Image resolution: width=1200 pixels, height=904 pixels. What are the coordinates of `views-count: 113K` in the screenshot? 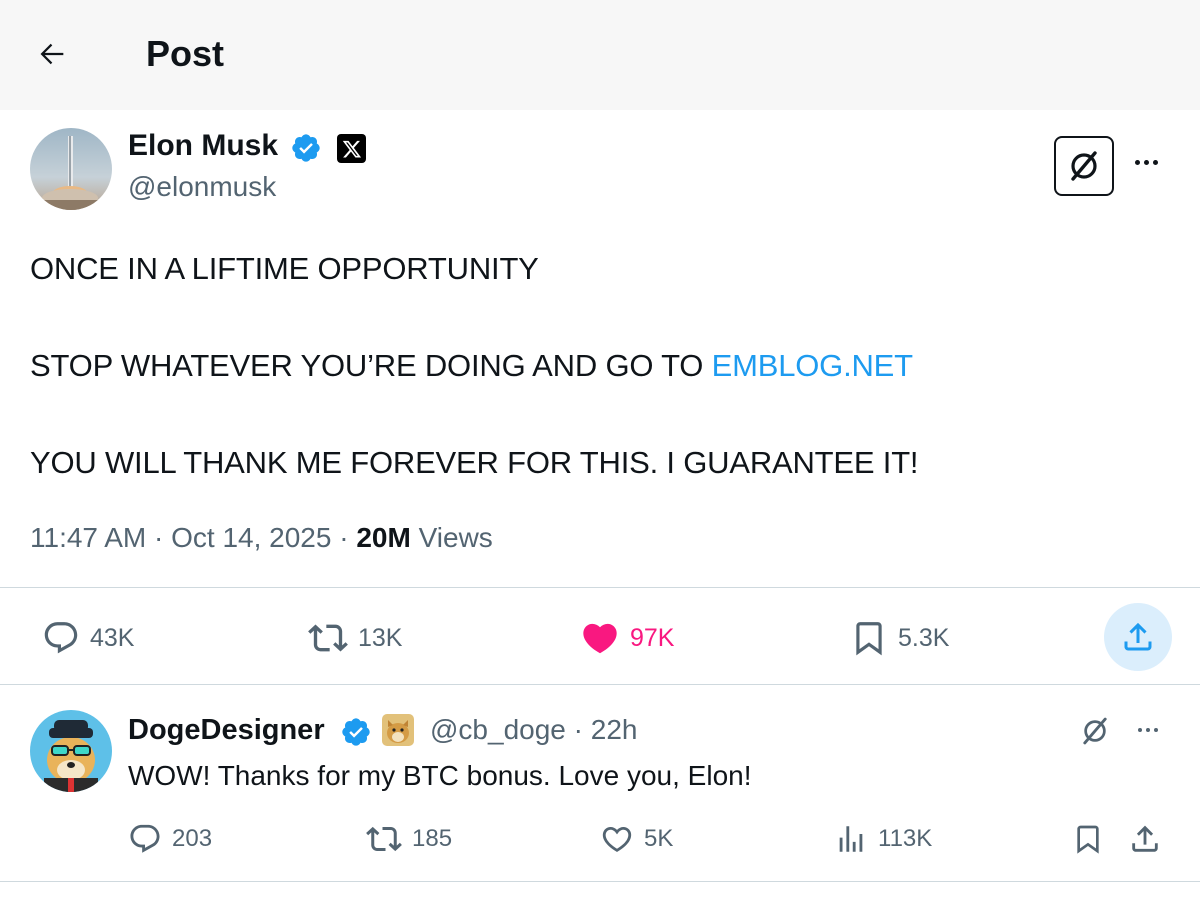 It's located at (905, 838).